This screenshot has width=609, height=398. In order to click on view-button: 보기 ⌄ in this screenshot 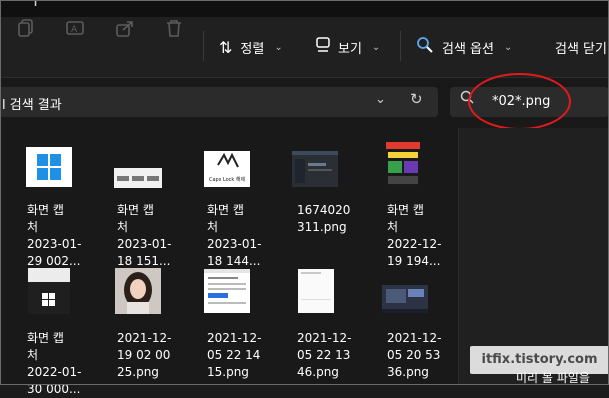, I will do `click(348, 47)`.